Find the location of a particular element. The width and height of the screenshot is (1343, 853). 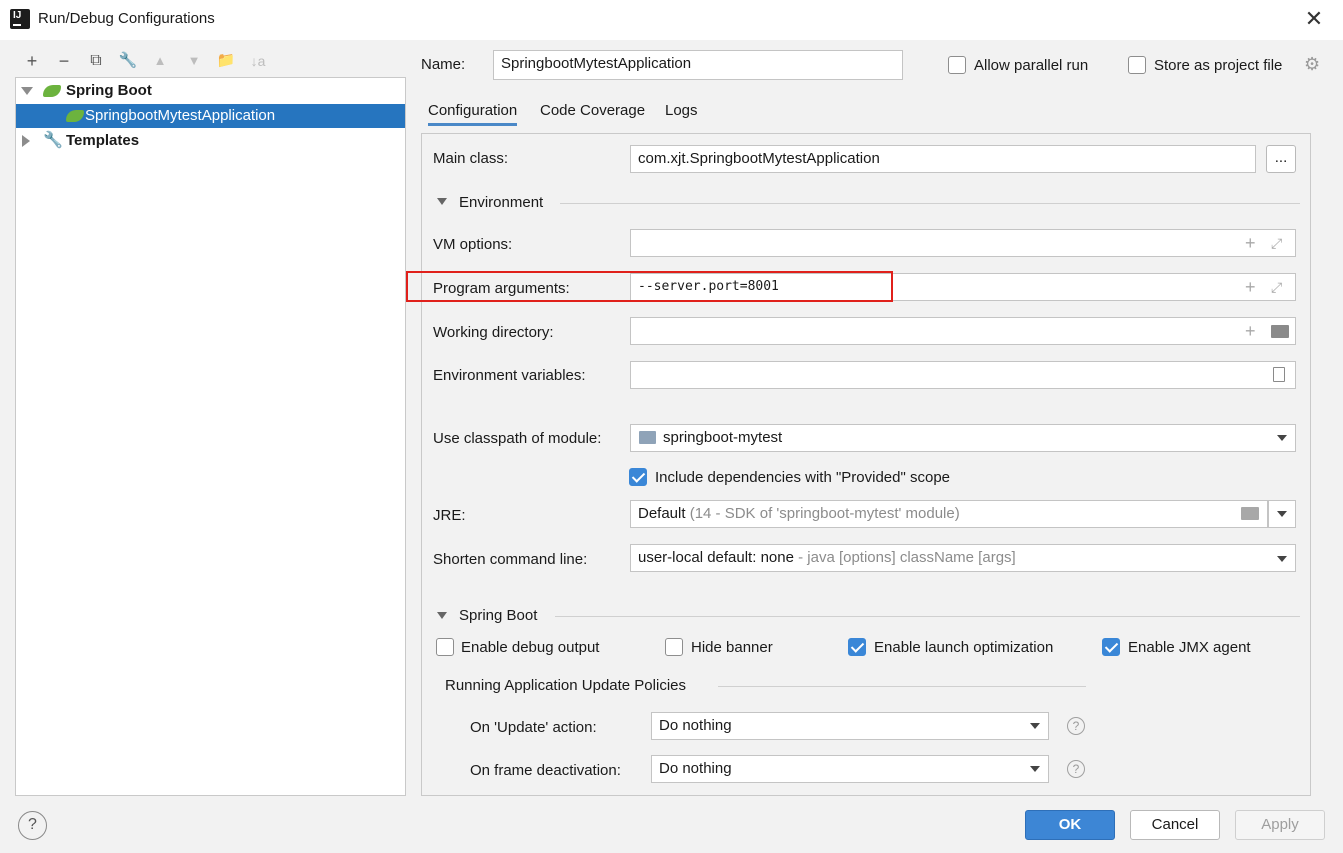

add-icon: + is located at coordinates (32, 61).